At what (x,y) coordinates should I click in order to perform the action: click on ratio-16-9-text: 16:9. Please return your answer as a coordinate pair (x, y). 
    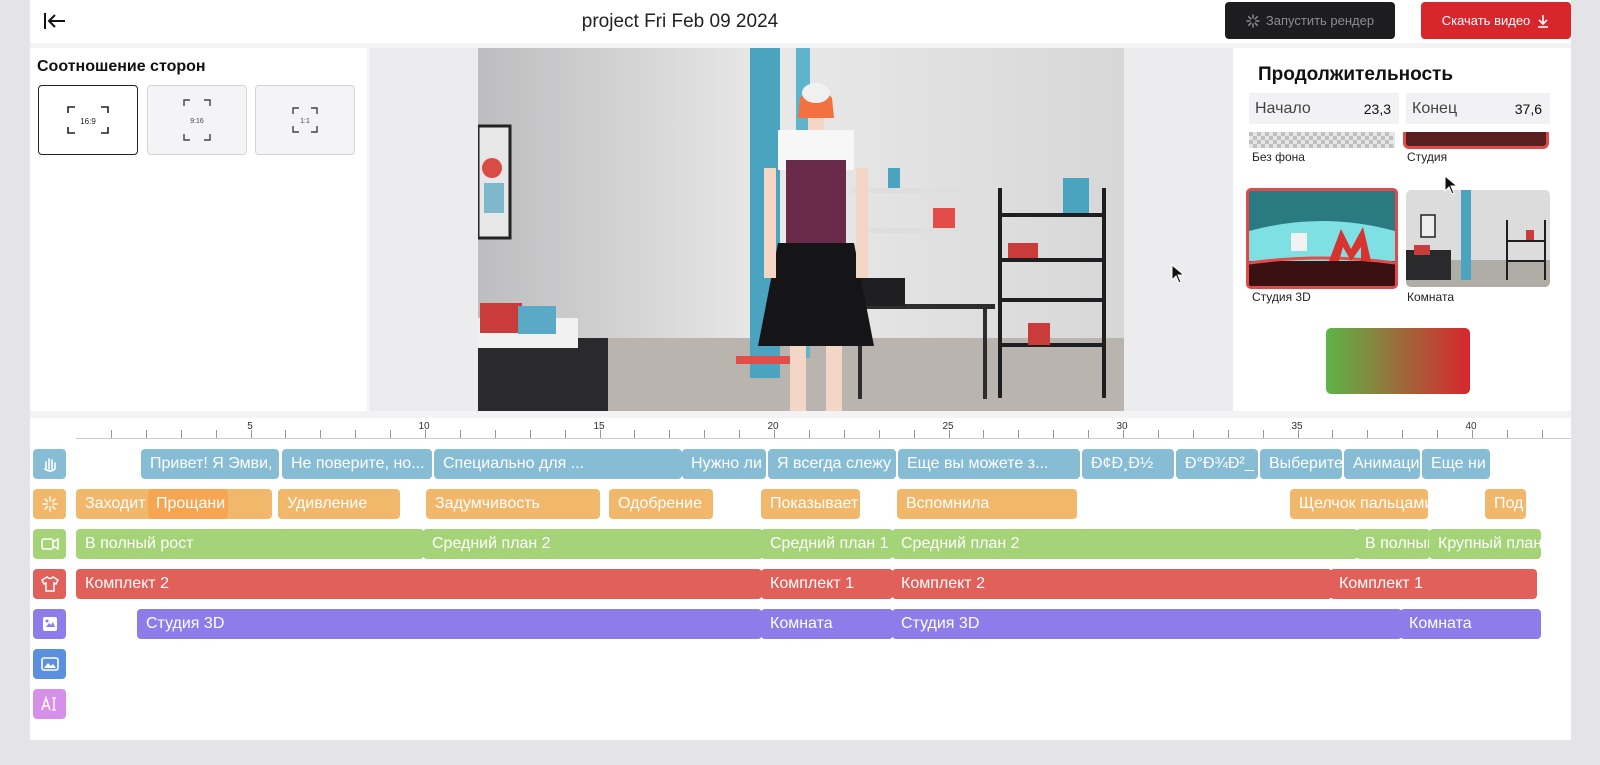
    Looking at the image, I should click on (88, 121).